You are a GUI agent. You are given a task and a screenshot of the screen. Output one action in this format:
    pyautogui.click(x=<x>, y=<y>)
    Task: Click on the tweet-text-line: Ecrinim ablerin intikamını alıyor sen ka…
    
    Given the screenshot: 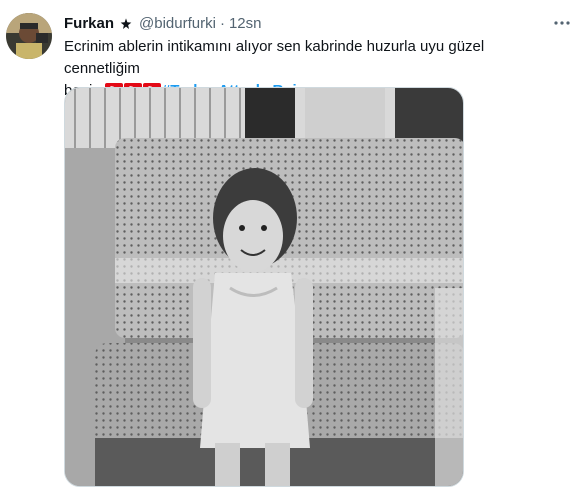 What is the action you would take?
    pyautogui.click(x=274, y=57)
    